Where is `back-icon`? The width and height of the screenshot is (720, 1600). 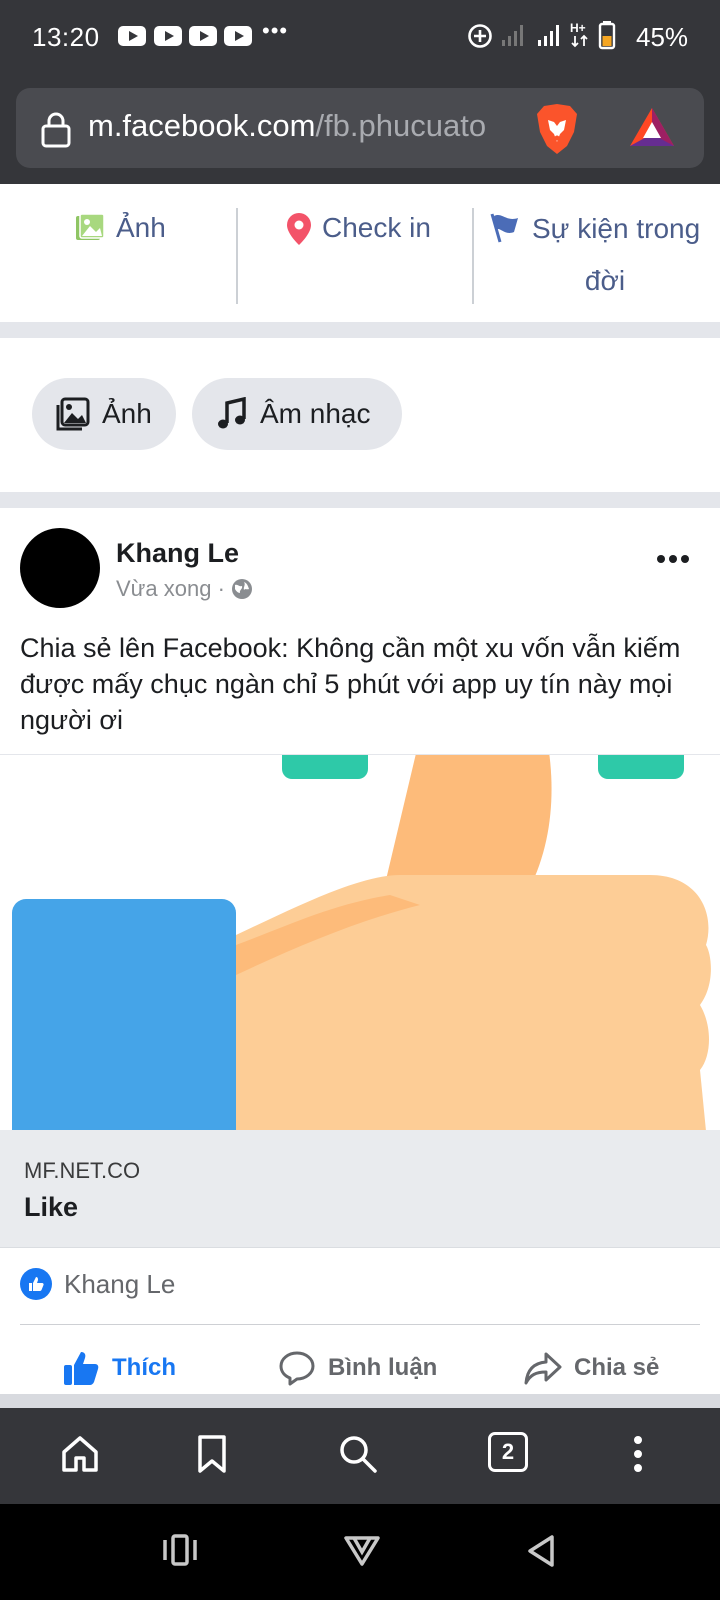
back-icon is located at coordinates (541, 1551).